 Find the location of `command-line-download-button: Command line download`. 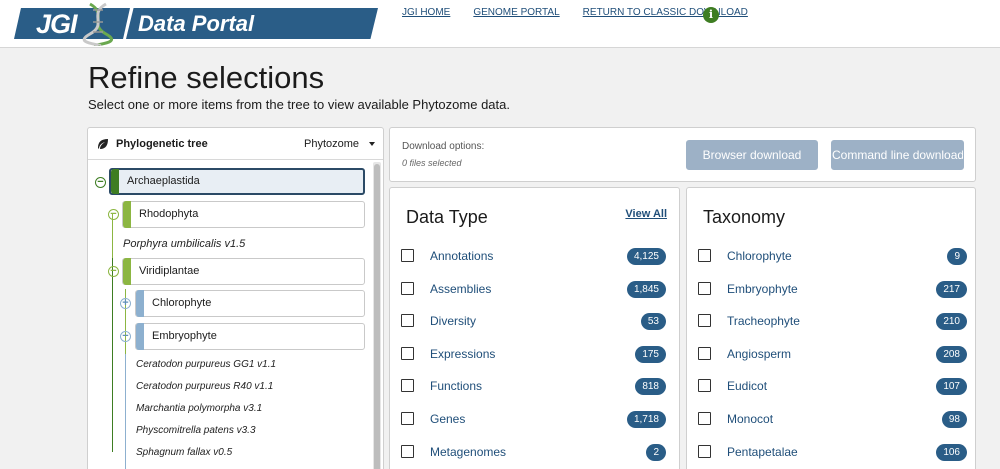

command-line-download-button: Command line download is located at coordinates (897, 155).